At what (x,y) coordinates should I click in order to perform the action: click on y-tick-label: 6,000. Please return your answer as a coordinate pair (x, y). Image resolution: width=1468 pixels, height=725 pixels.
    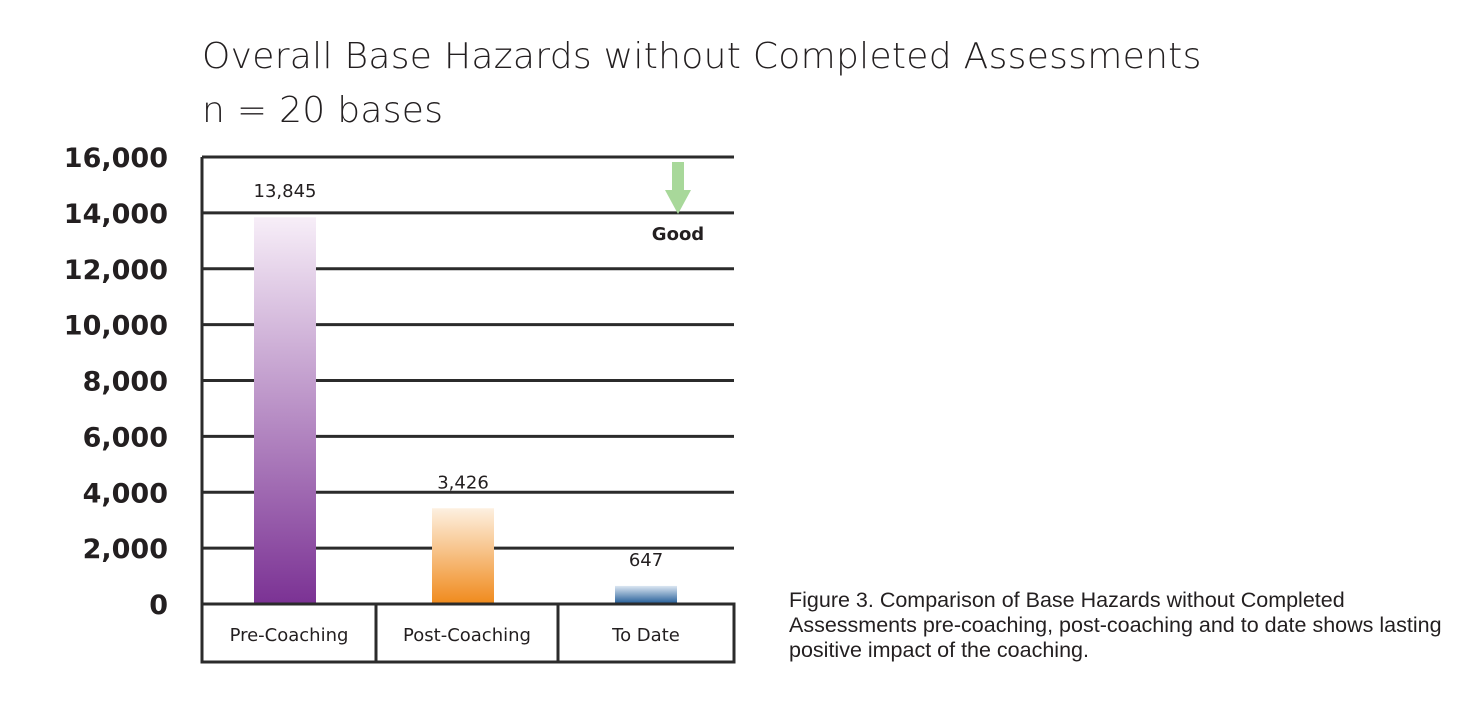
    Looking at the image, I should click on (125, 437).